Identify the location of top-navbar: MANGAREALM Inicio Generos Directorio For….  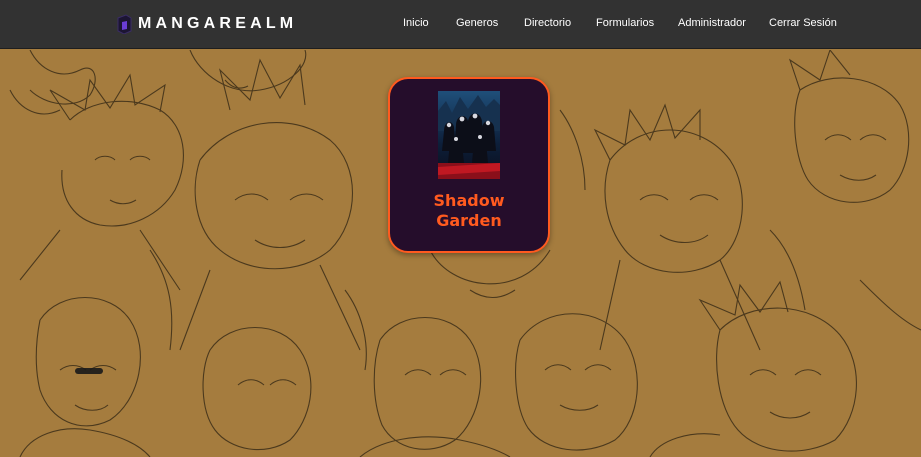
(460, 24).